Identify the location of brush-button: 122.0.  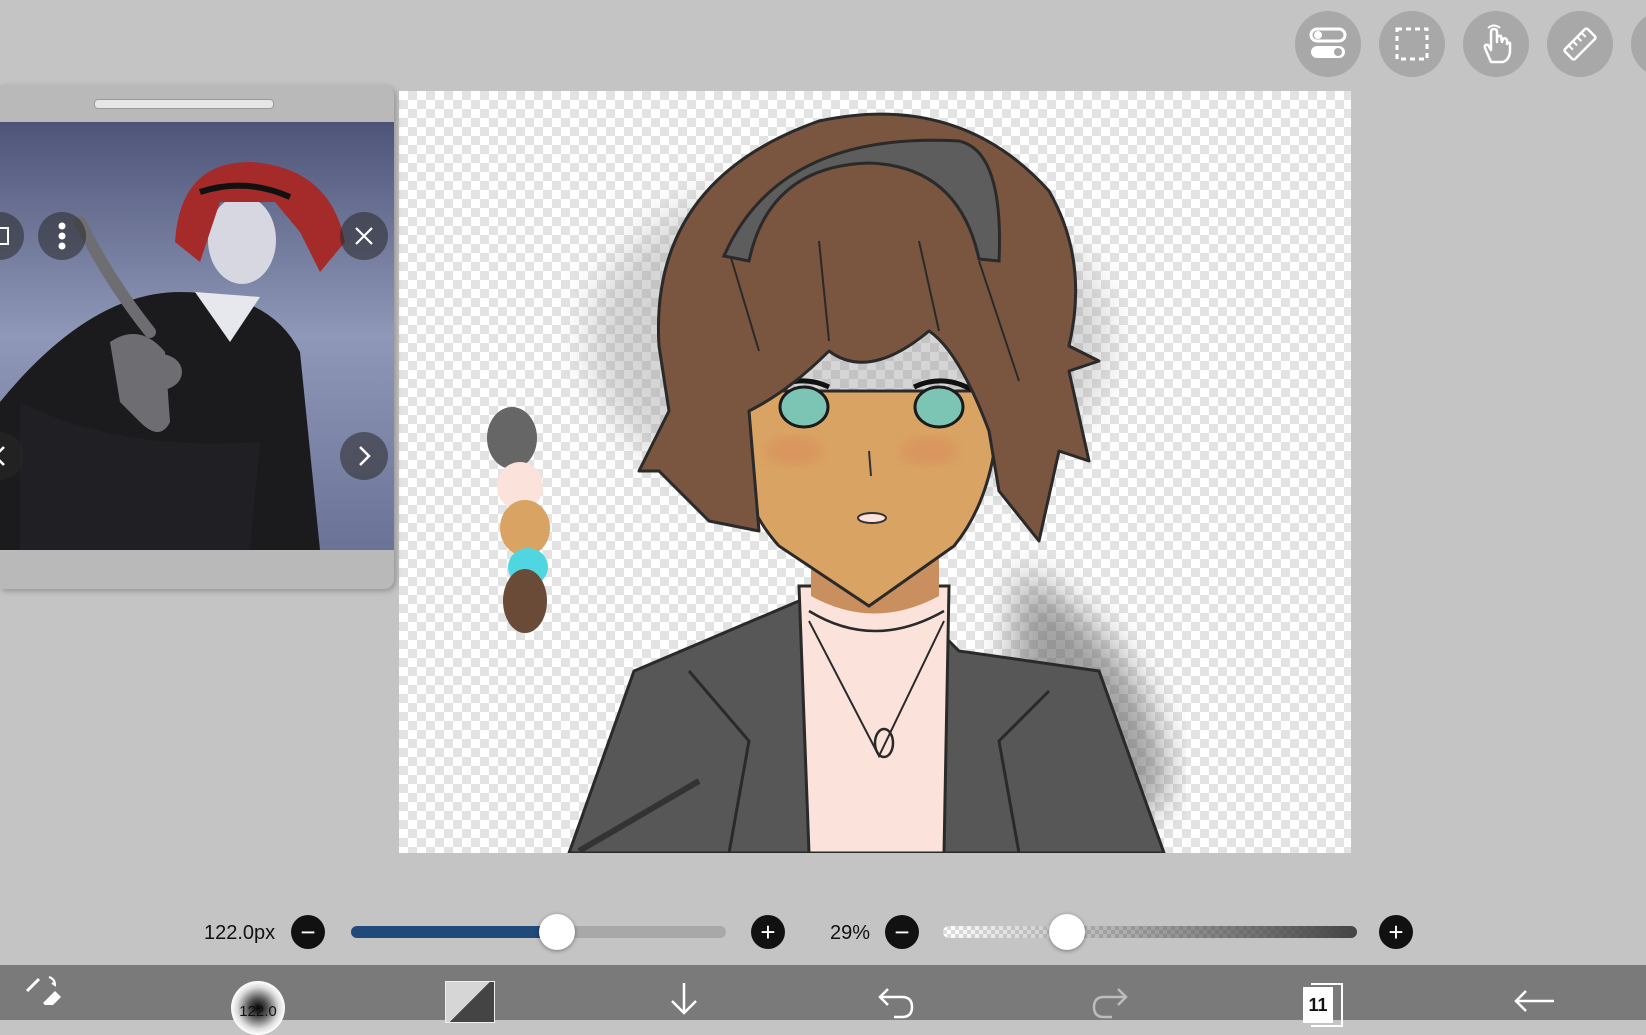
(258, 1000).